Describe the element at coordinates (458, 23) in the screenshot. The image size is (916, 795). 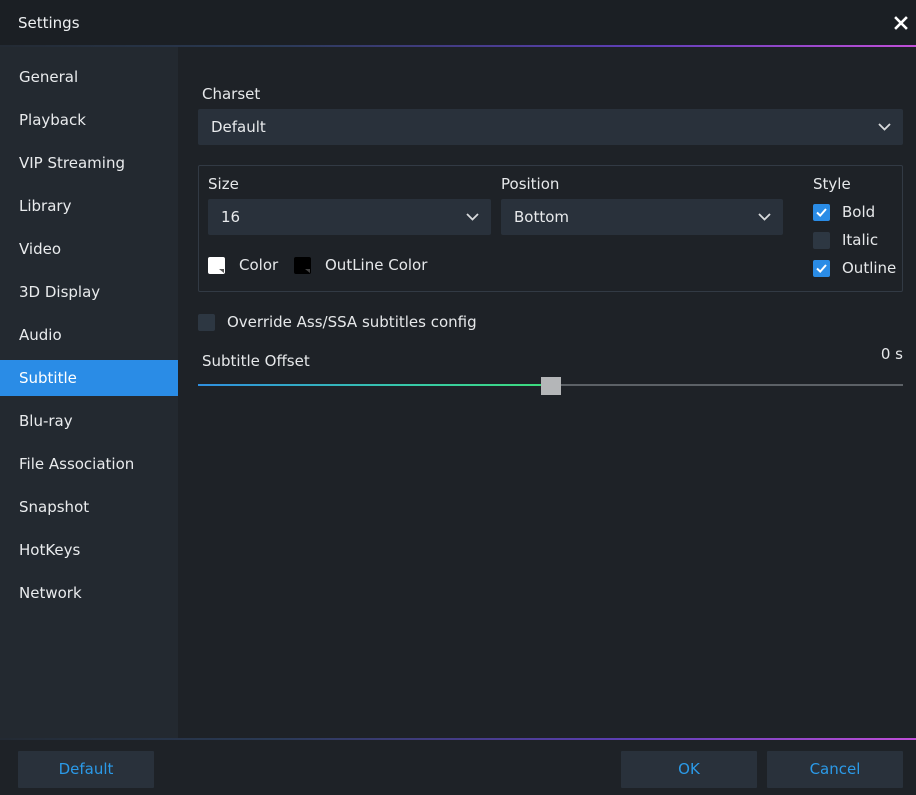
I see `title-bar: Settings` at that location.